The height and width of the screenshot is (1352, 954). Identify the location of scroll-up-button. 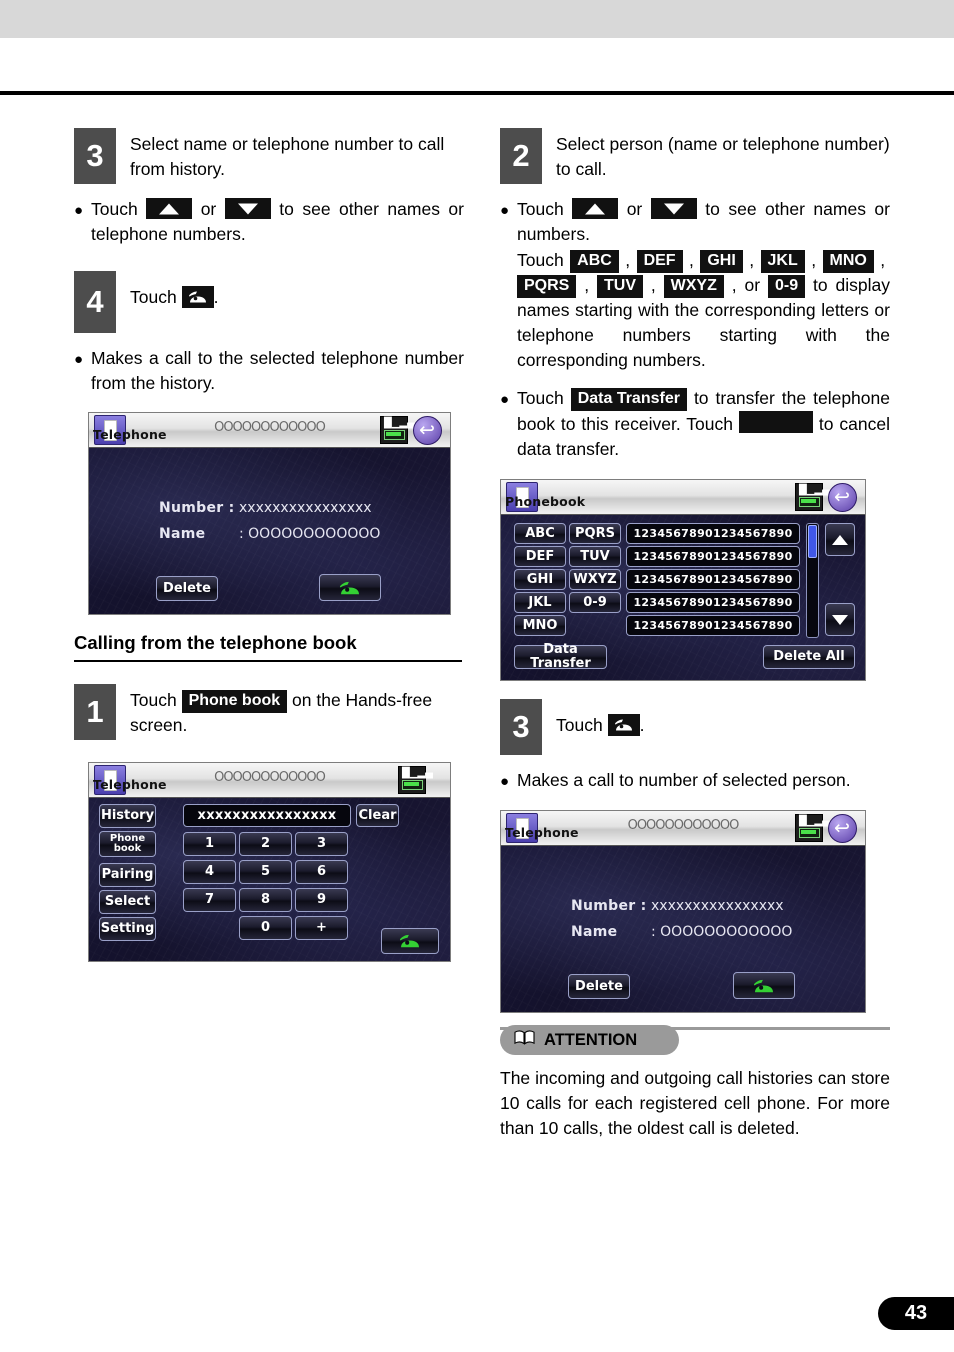
(840, 539).